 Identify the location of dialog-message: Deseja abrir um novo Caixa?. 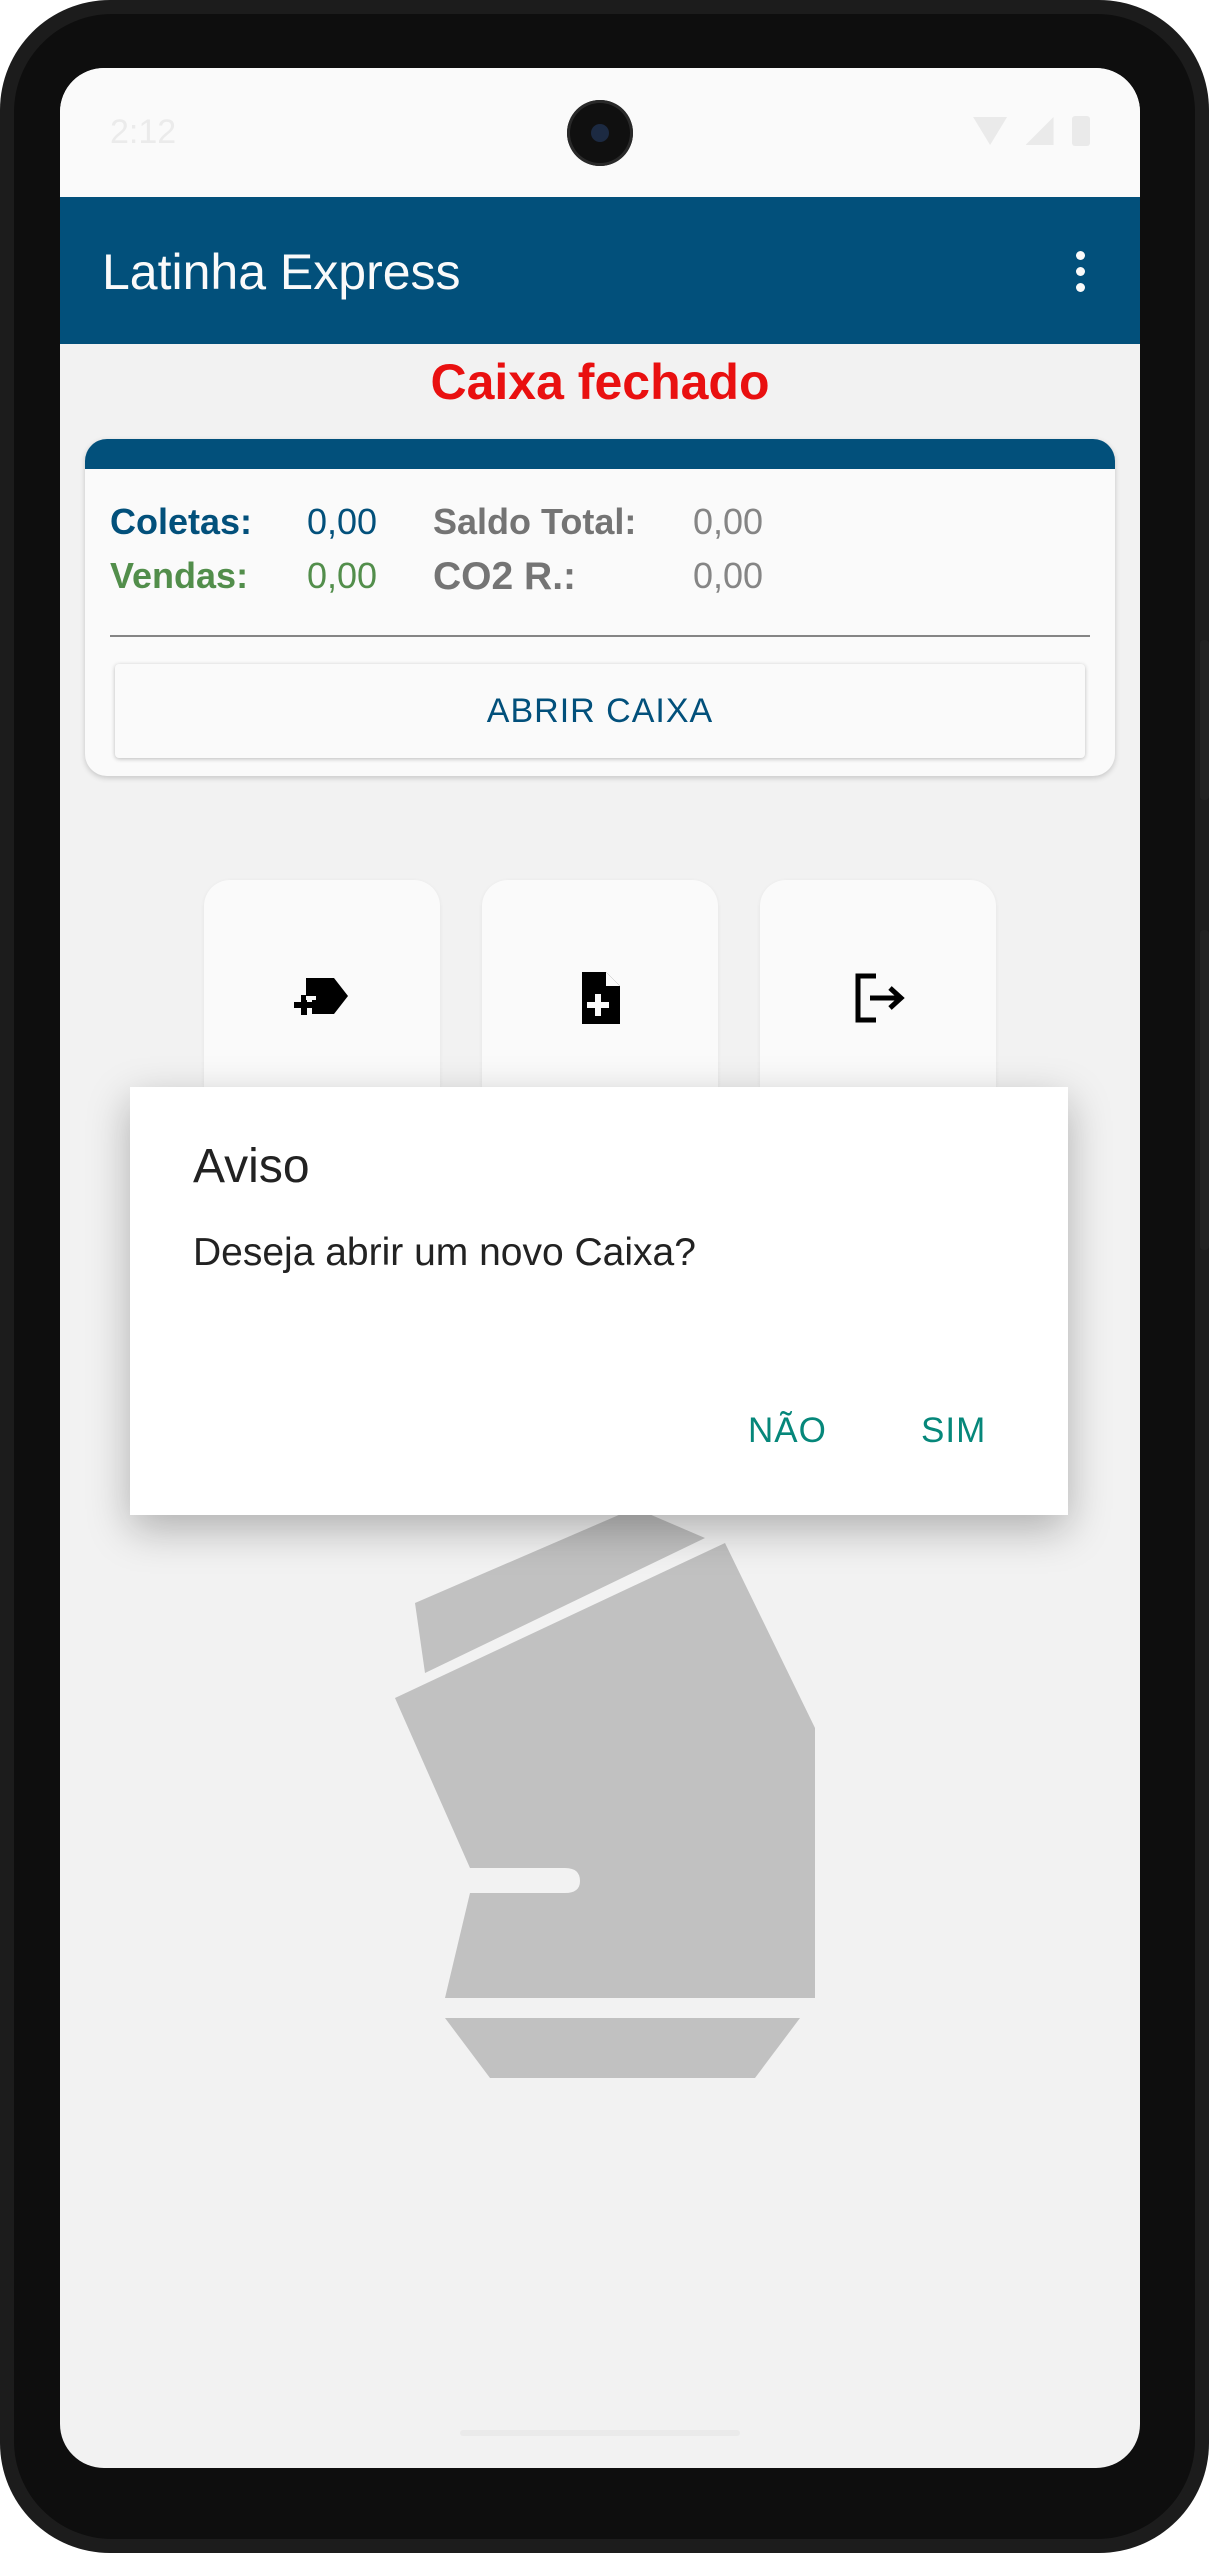
(444, 1252).